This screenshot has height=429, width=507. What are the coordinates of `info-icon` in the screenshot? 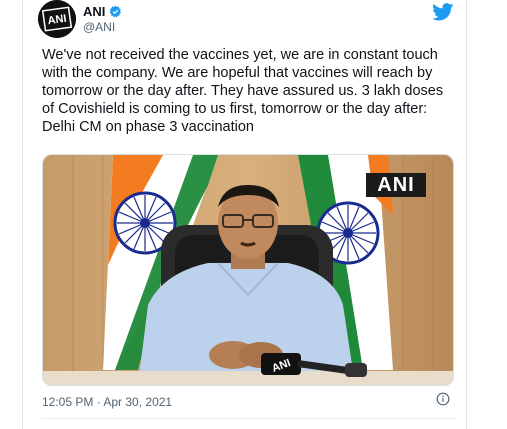 It's located at (443, 399).